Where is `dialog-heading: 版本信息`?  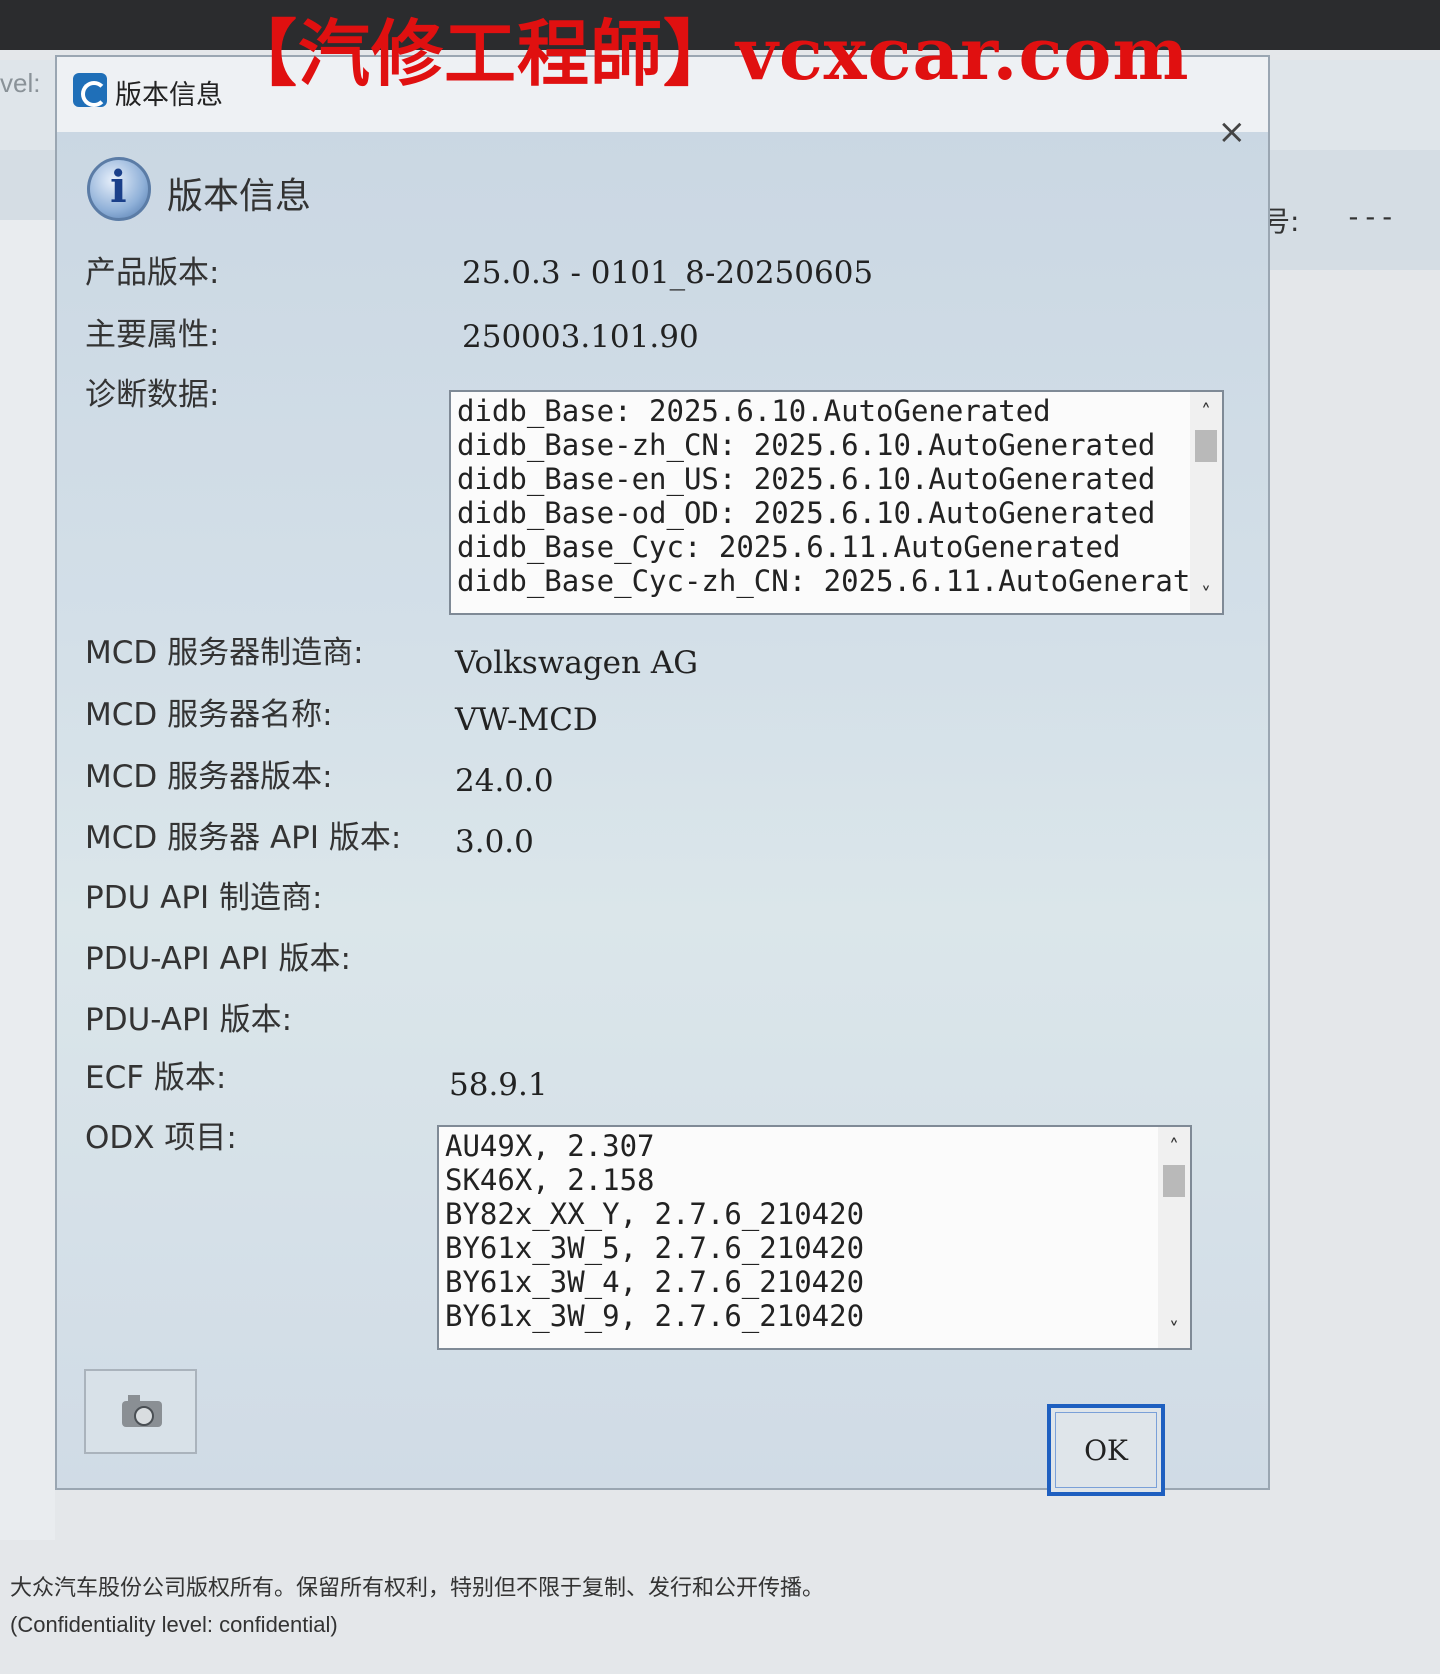
dialog-heading: 版本信息 is located at coordinates (239, 196).